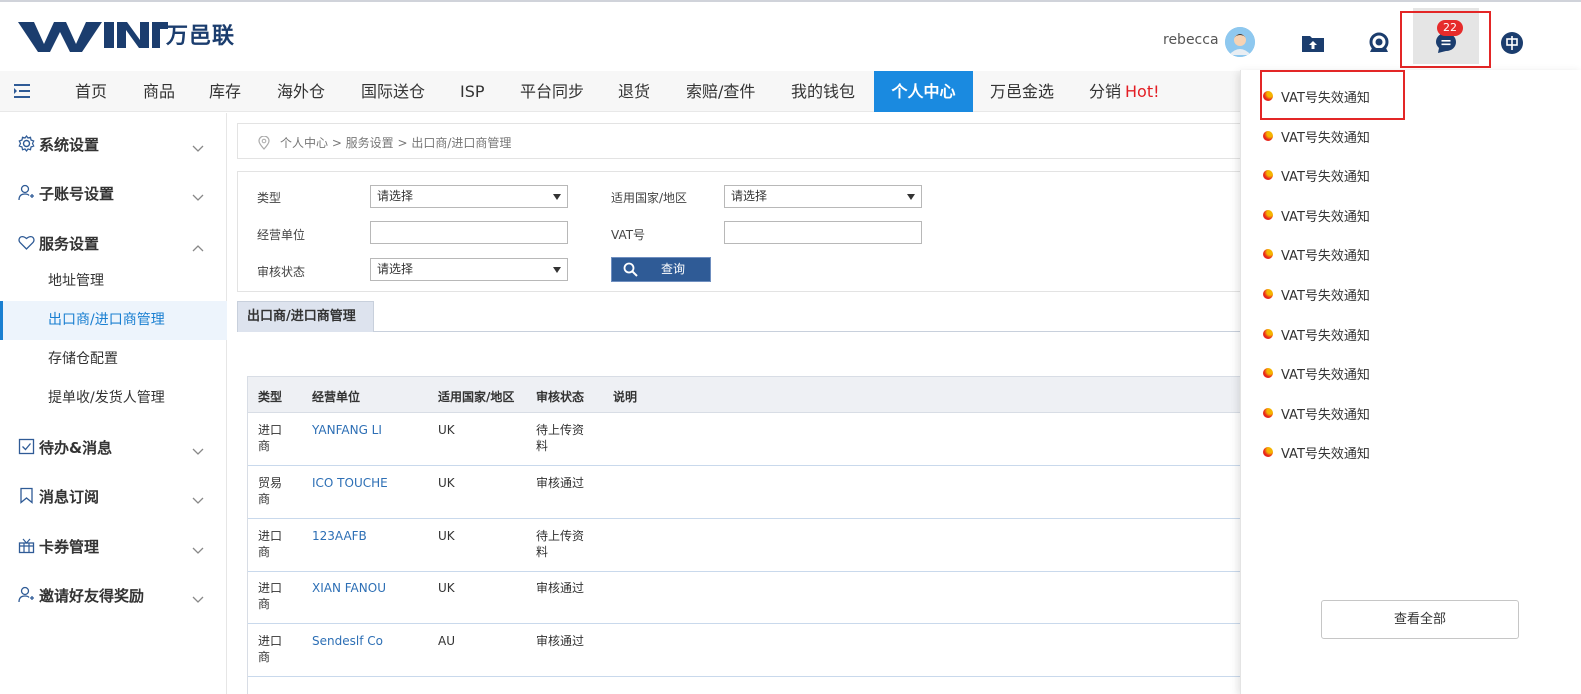 The height and width of the screenshot is (694, 1581). Describe the element at coordinates (305, 316) in the screenshot. I see `tab-exporter-importer: 出口商/进口商管理` at that location.